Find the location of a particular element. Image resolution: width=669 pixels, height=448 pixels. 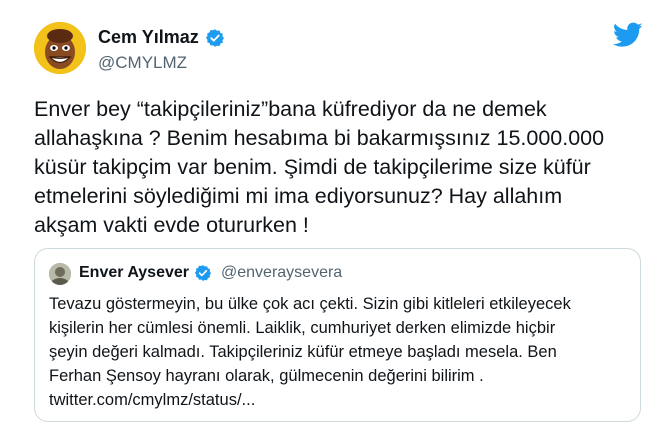

quoted-author-name: Enver Aysever is located at coordinates (134, 273).